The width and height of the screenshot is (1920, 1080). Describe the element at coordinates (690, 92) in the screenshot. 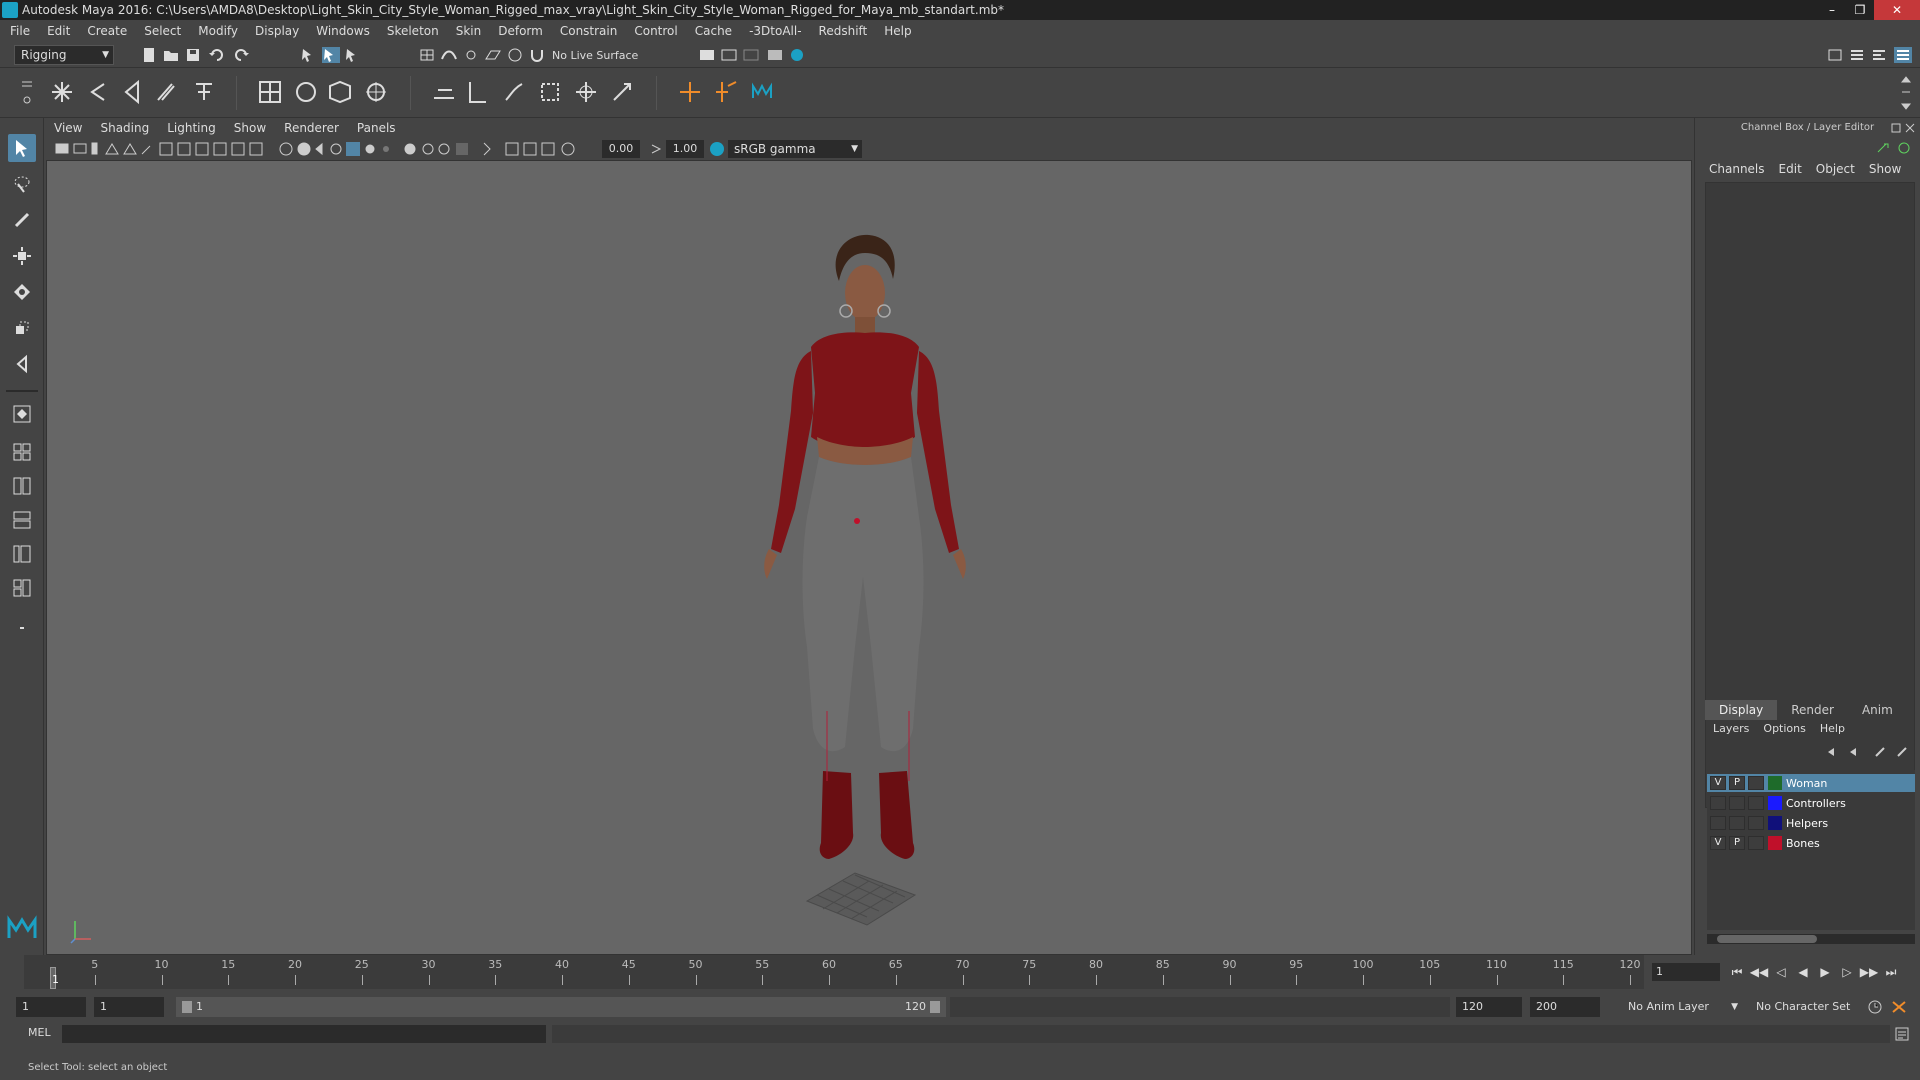

I see `locator-icon` at that location.